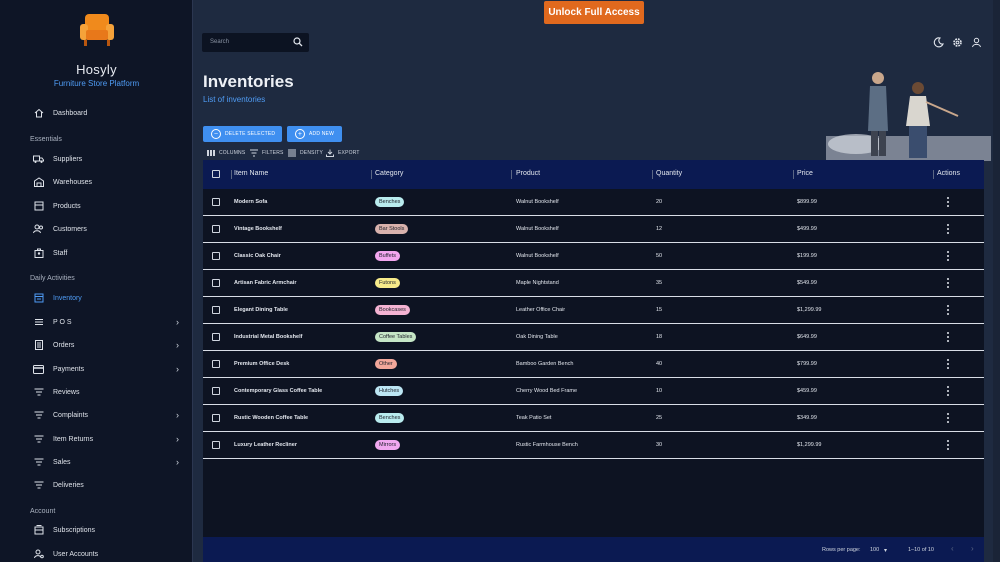 This screenshot has width=1000, height=562. I want to click on search-icon, so click(298, 42).